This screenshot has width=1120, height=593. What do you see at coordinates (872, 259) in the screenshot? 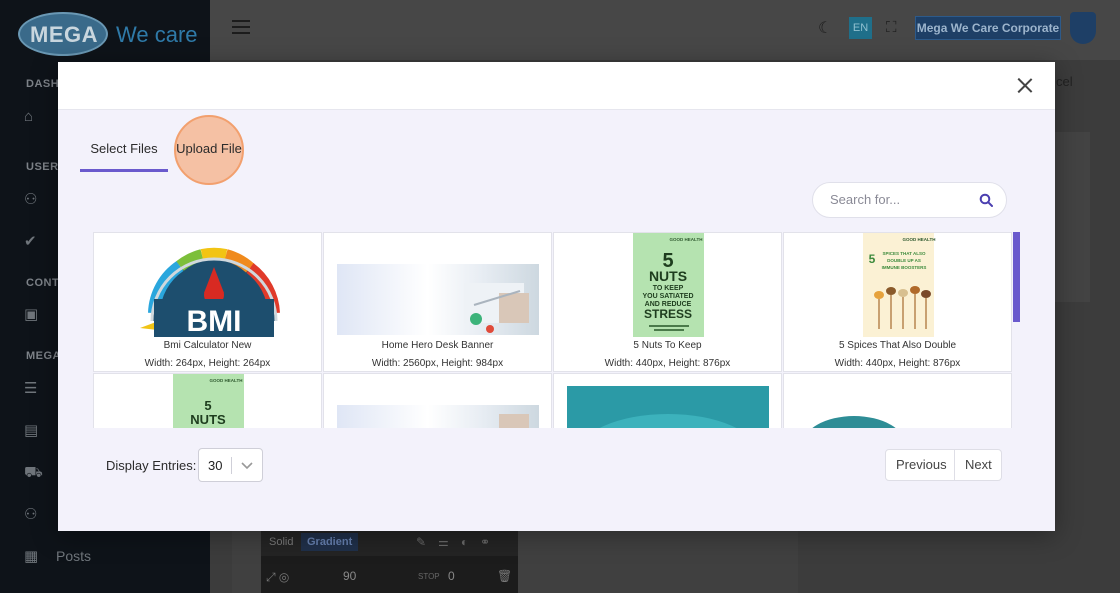
I see `spices-number-text: 5` at bounding box center [872, 259].